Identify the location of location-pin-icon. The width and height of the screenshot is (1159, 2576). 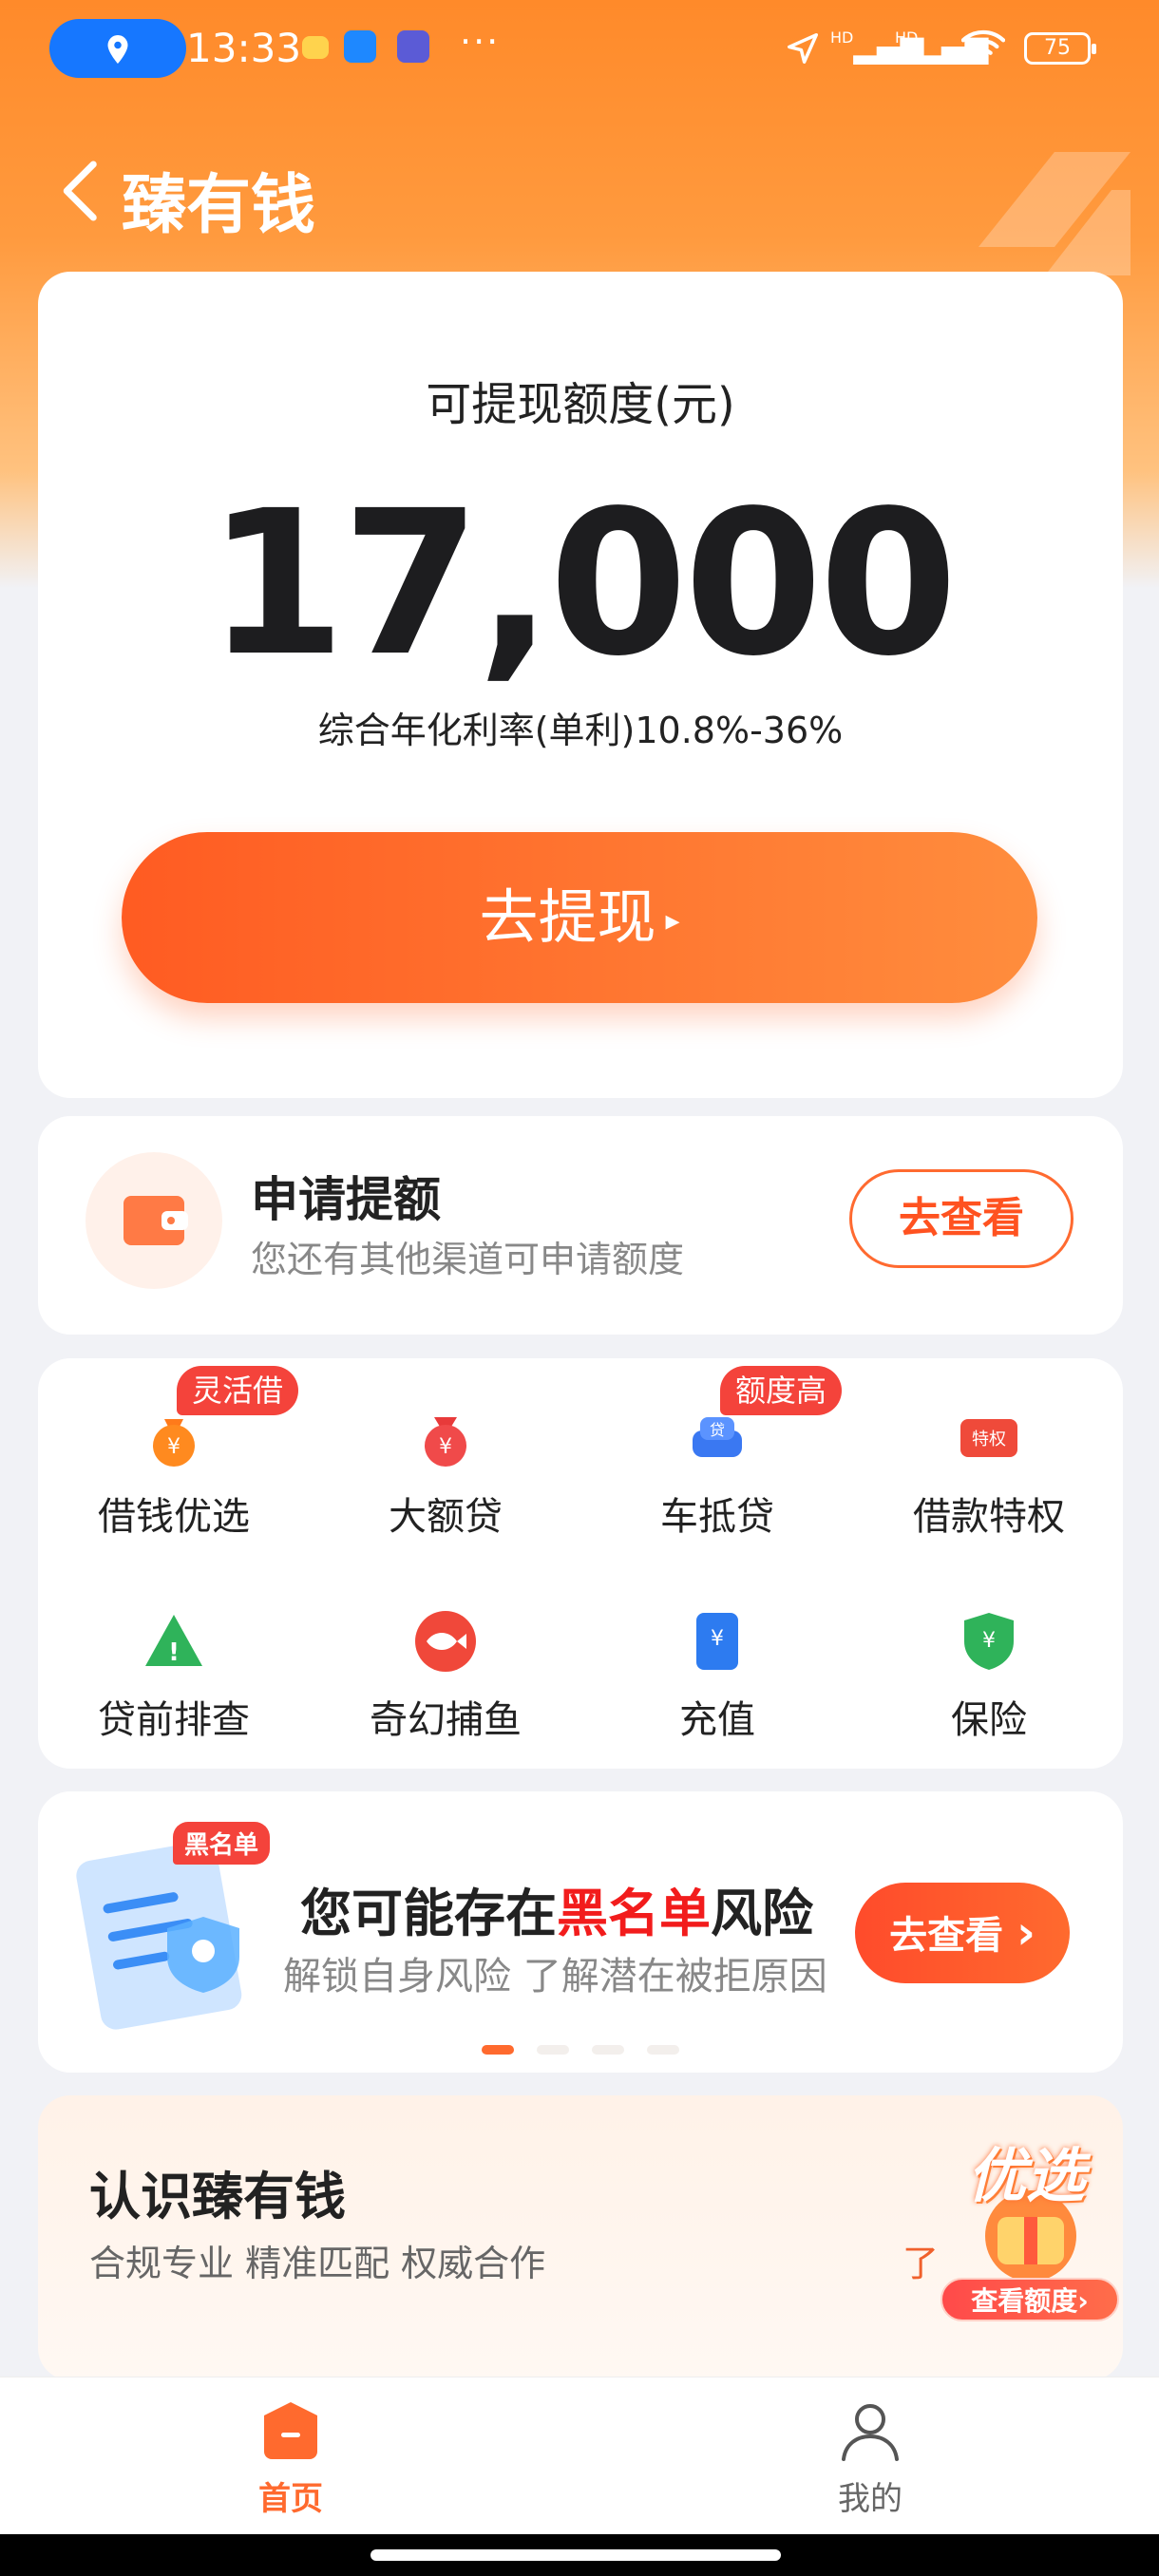
(117, 49).